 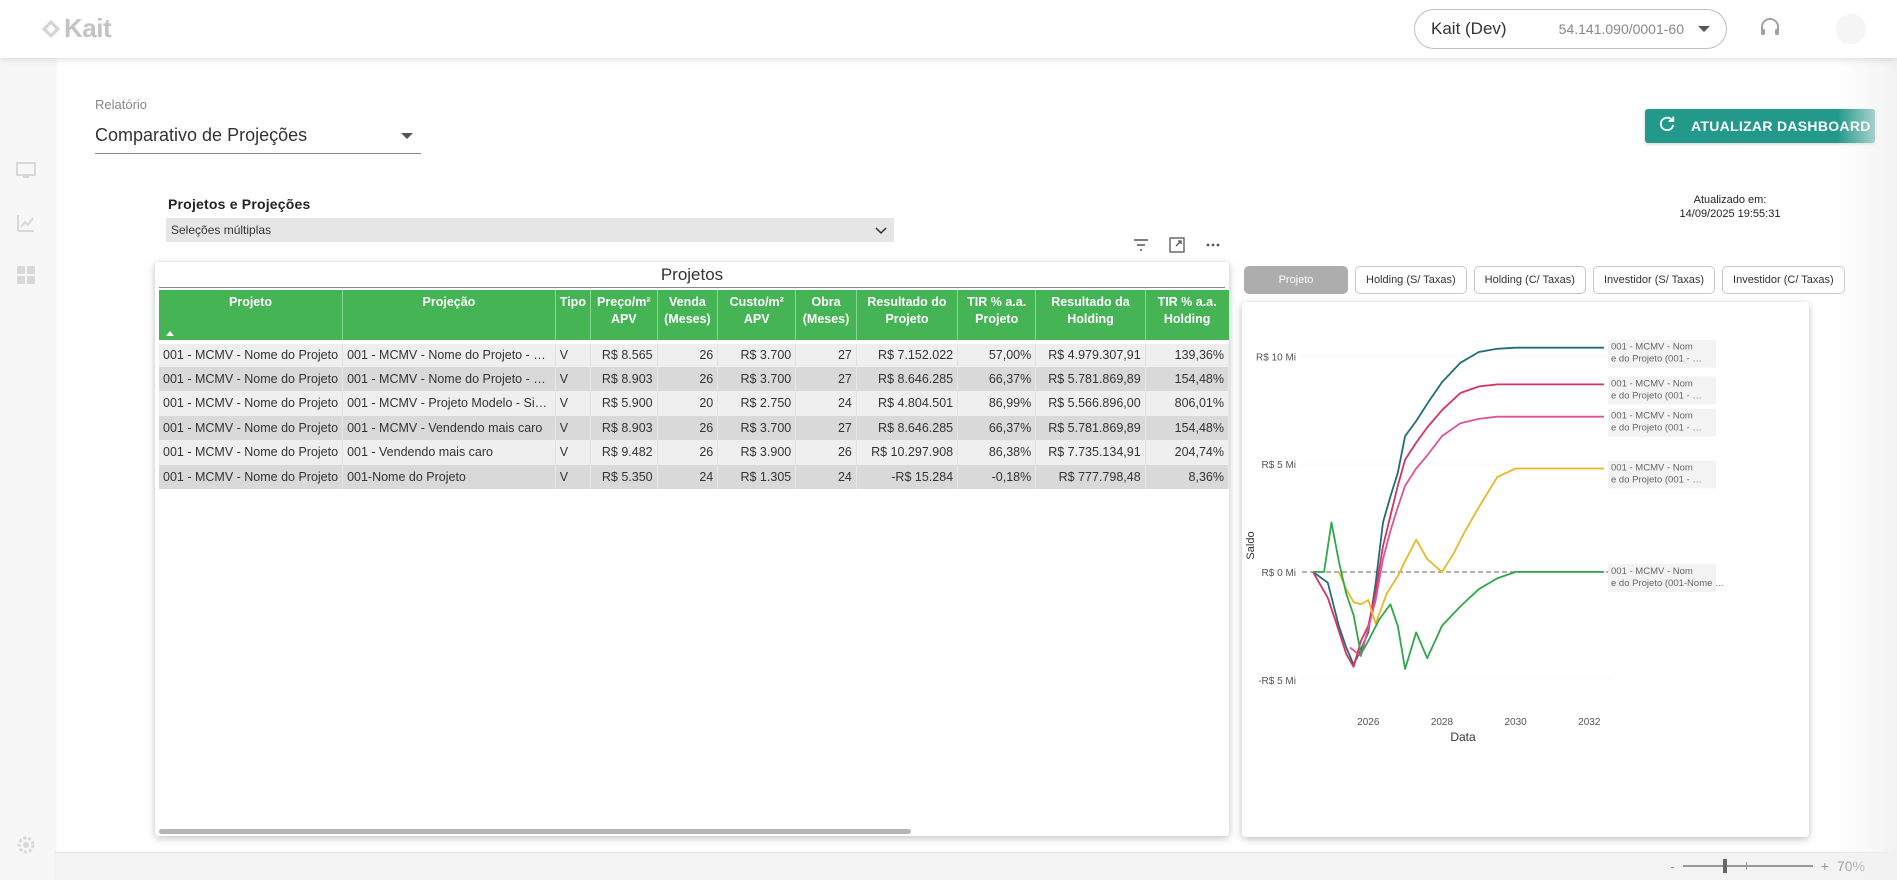 I want to click on tab-projeto: Projeto, so click(x=1296, y=280).